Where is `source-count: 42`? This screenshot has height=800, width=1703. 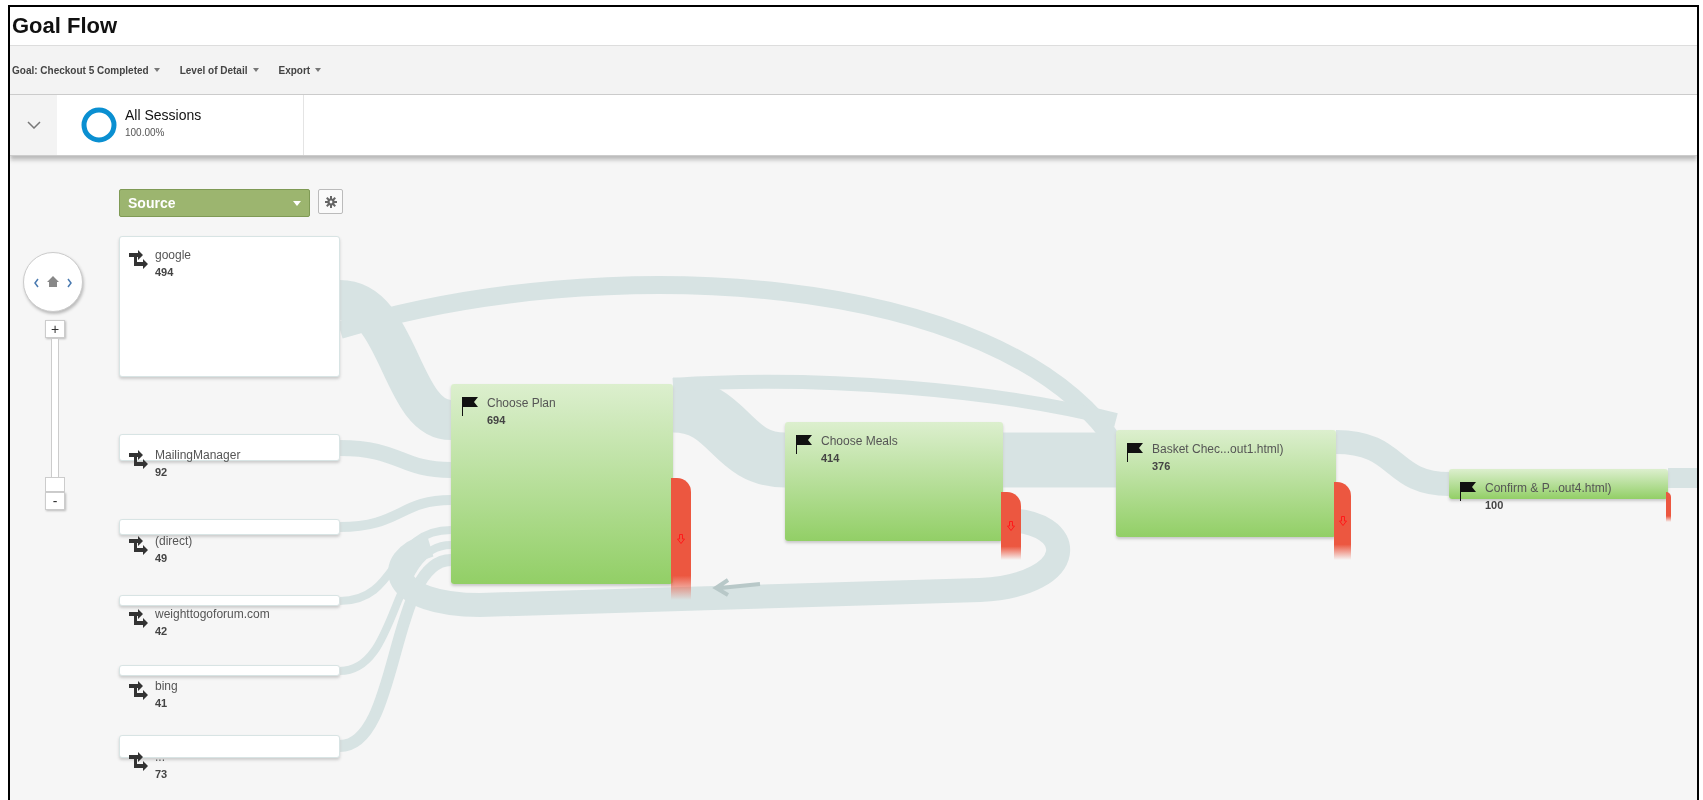 source-count: 42 is located at coordinates (162, 631).